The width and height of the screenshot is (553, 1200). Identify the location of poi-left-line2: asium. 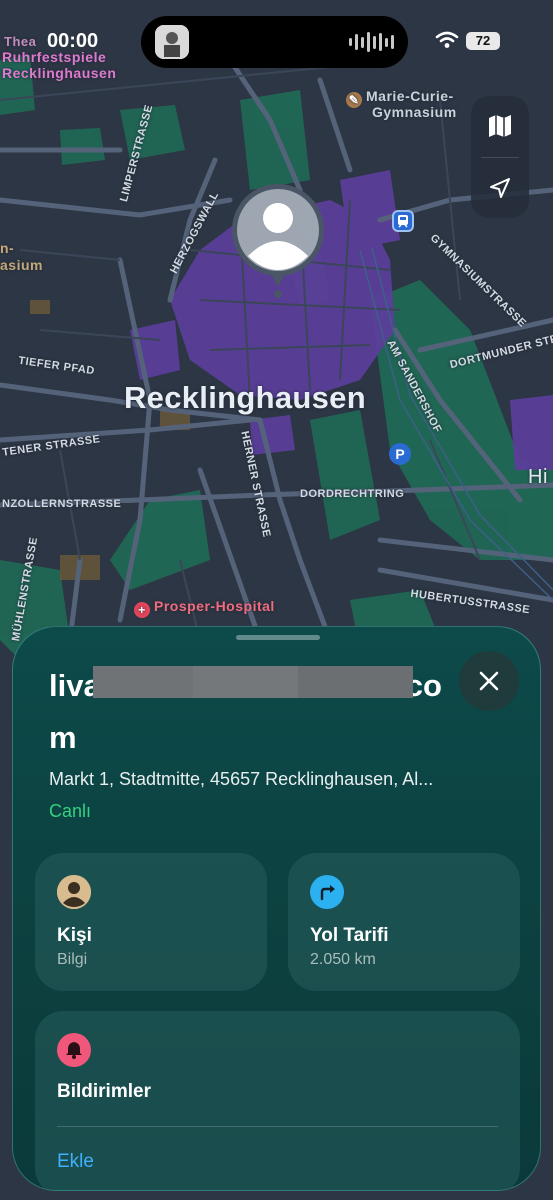
(21, 265).